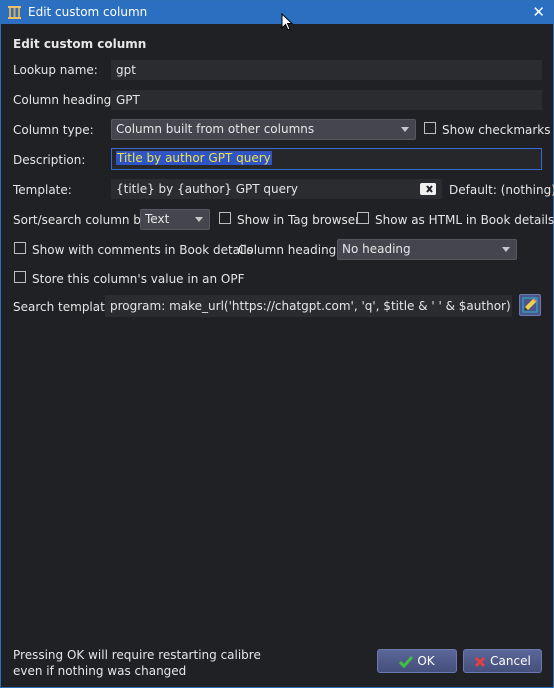  Describe the element at coordinates (326, 159) in the screenshot. I see `description-input: Title by author GPT query` at that location.